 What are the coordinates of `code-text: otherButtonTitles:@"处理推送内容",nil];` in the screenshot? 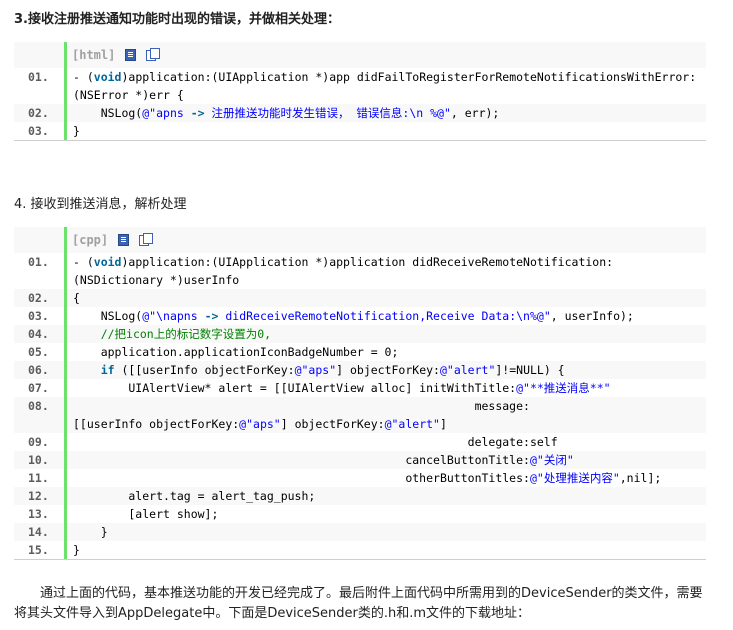 It's located at (385, 478).